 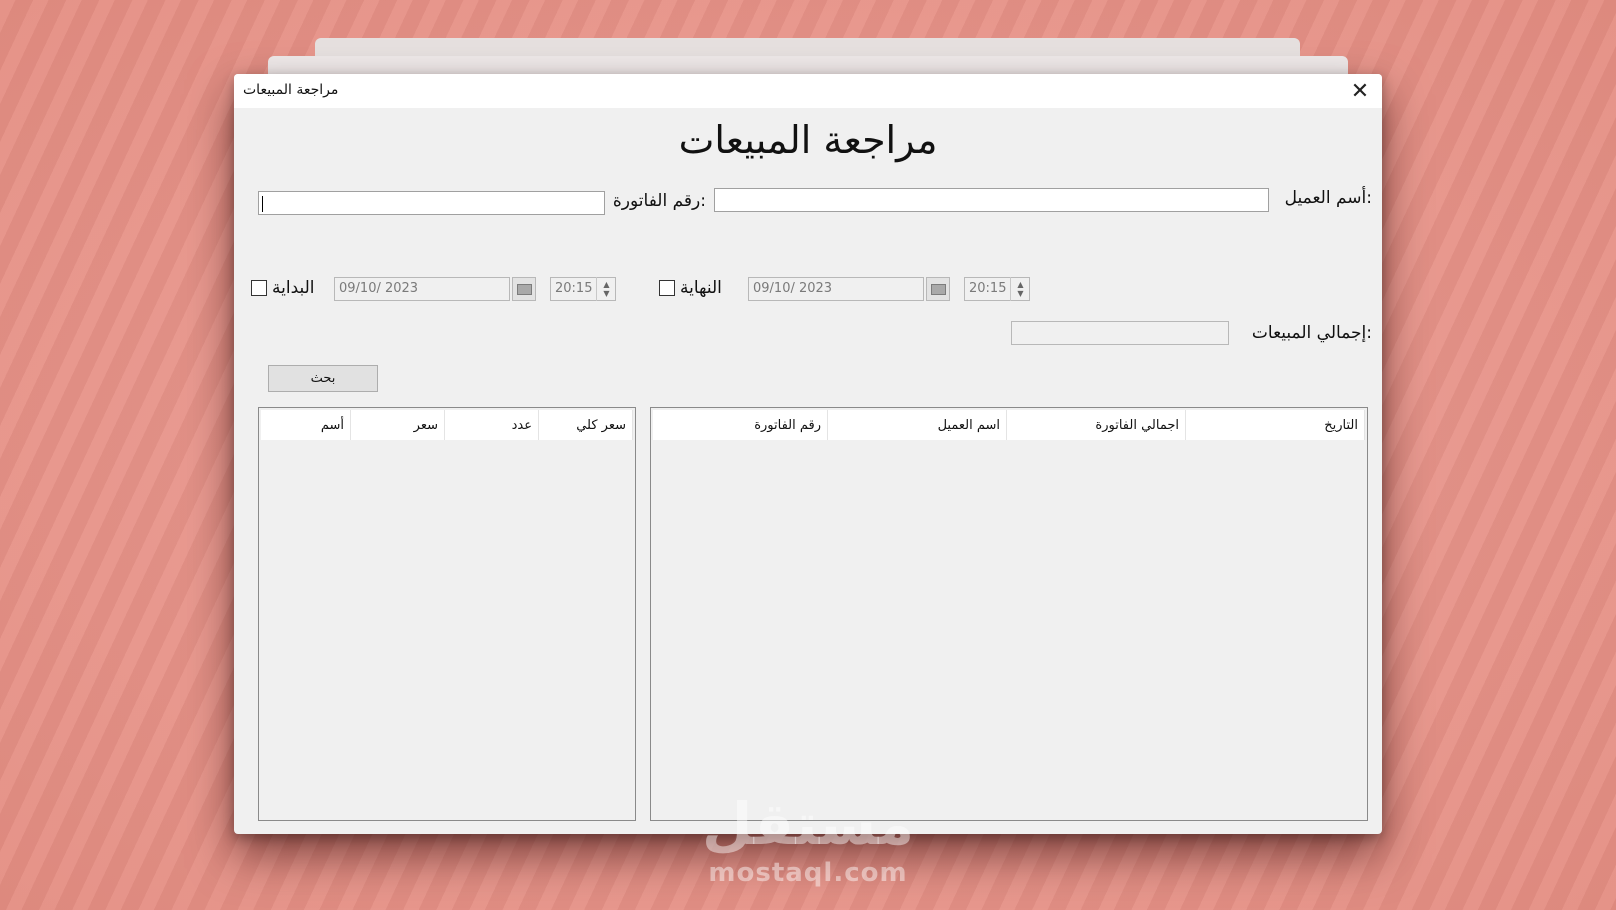 What do you see at coordinates (422, 289) in the screenshot?
I see `start-date-input: 09/10/ 2023` at bounding box center [422, 289].